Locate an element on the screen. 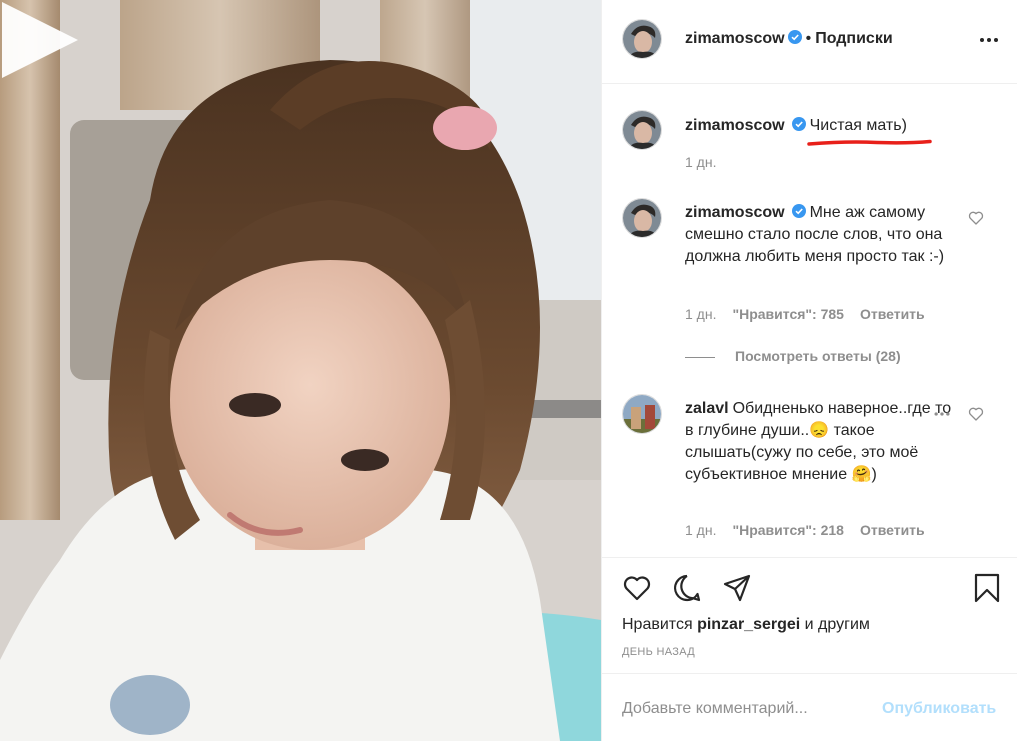 Image resolution: width=1017 pixels, height=741 pixels. comment-likes: "Нравится": 218 is located at coordinates (787, 530).